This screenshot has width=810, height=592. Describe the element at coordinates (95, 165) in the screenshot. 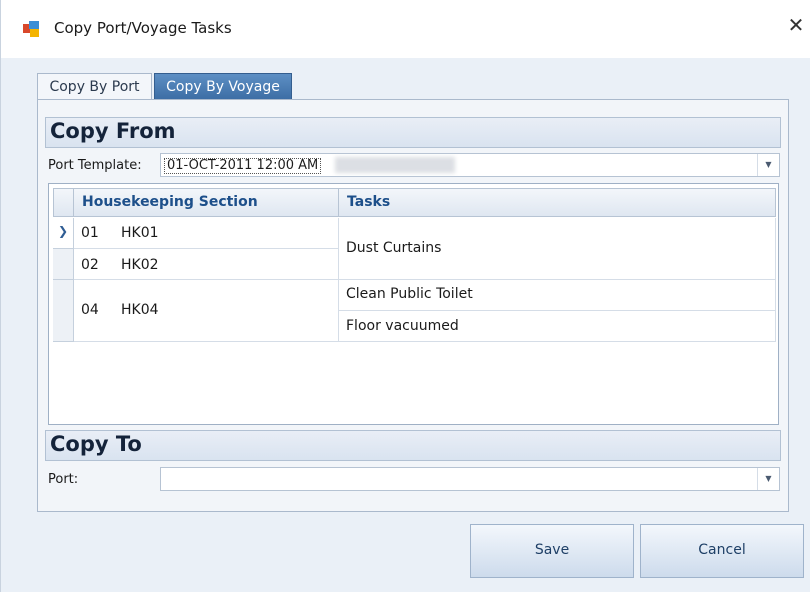

I see `port-template-label: Port Template:` at that location.